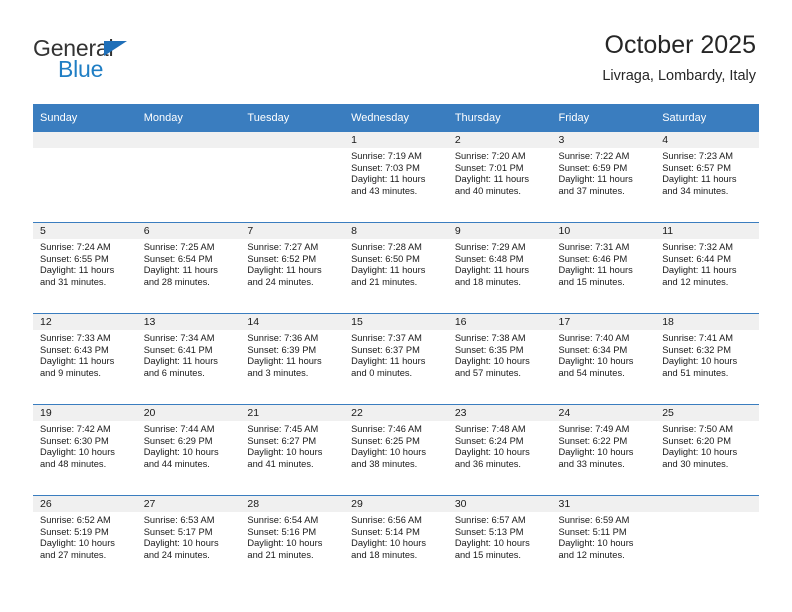 Image resolution: width=792 pixels, height=612 pixels. What do you see at coordinates (282, 531) in the screenshot?
I see `day-detail-sunset: Sunset: 5:16 PM` at bounding box center [282, 531].